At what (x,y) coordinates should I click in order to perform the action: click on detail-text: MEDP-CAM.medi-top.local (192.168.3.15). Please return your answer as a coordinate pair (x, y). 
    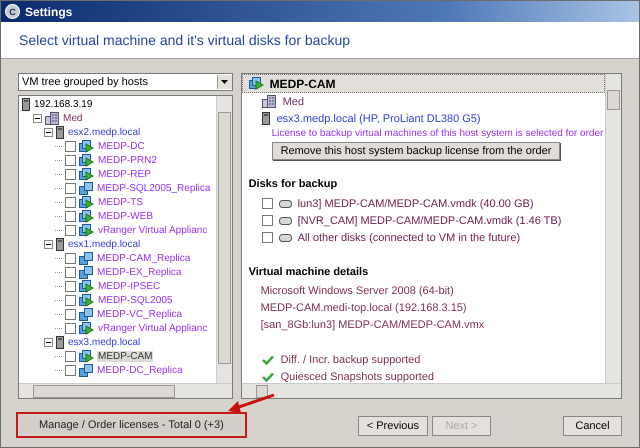
    Looking at the image, I should click on (364, 308).